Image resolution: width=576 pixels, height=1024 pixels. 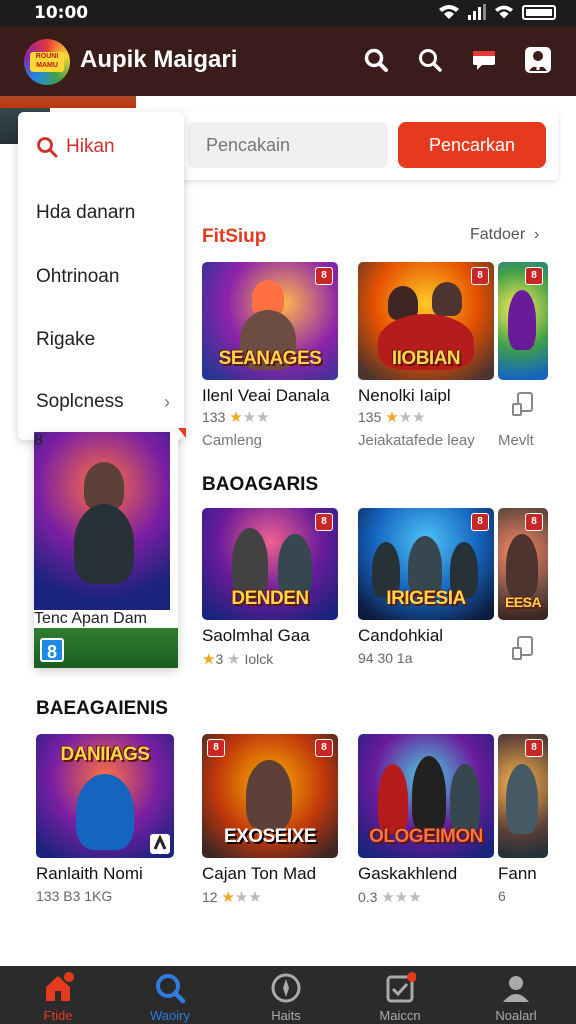 I want to click on nav-home: Ftide, so click(x=58, y=996).